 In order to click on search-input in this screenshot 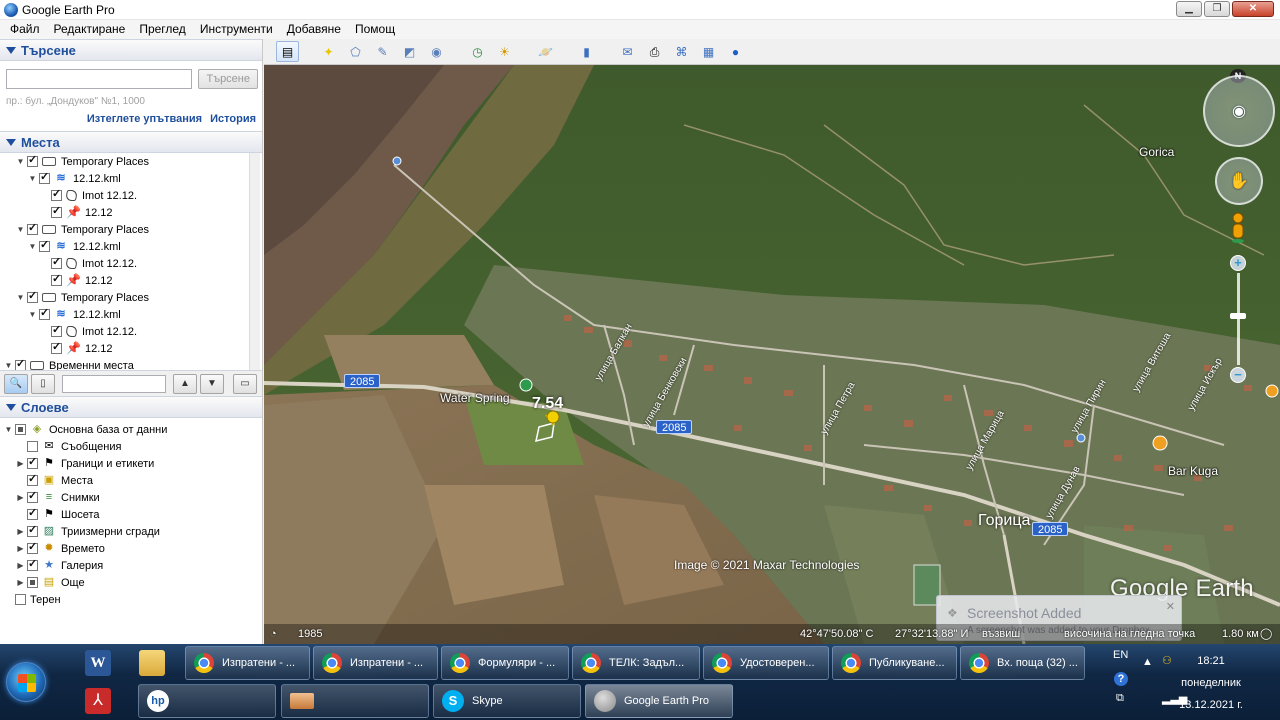, I will do `click(99, 79)`.